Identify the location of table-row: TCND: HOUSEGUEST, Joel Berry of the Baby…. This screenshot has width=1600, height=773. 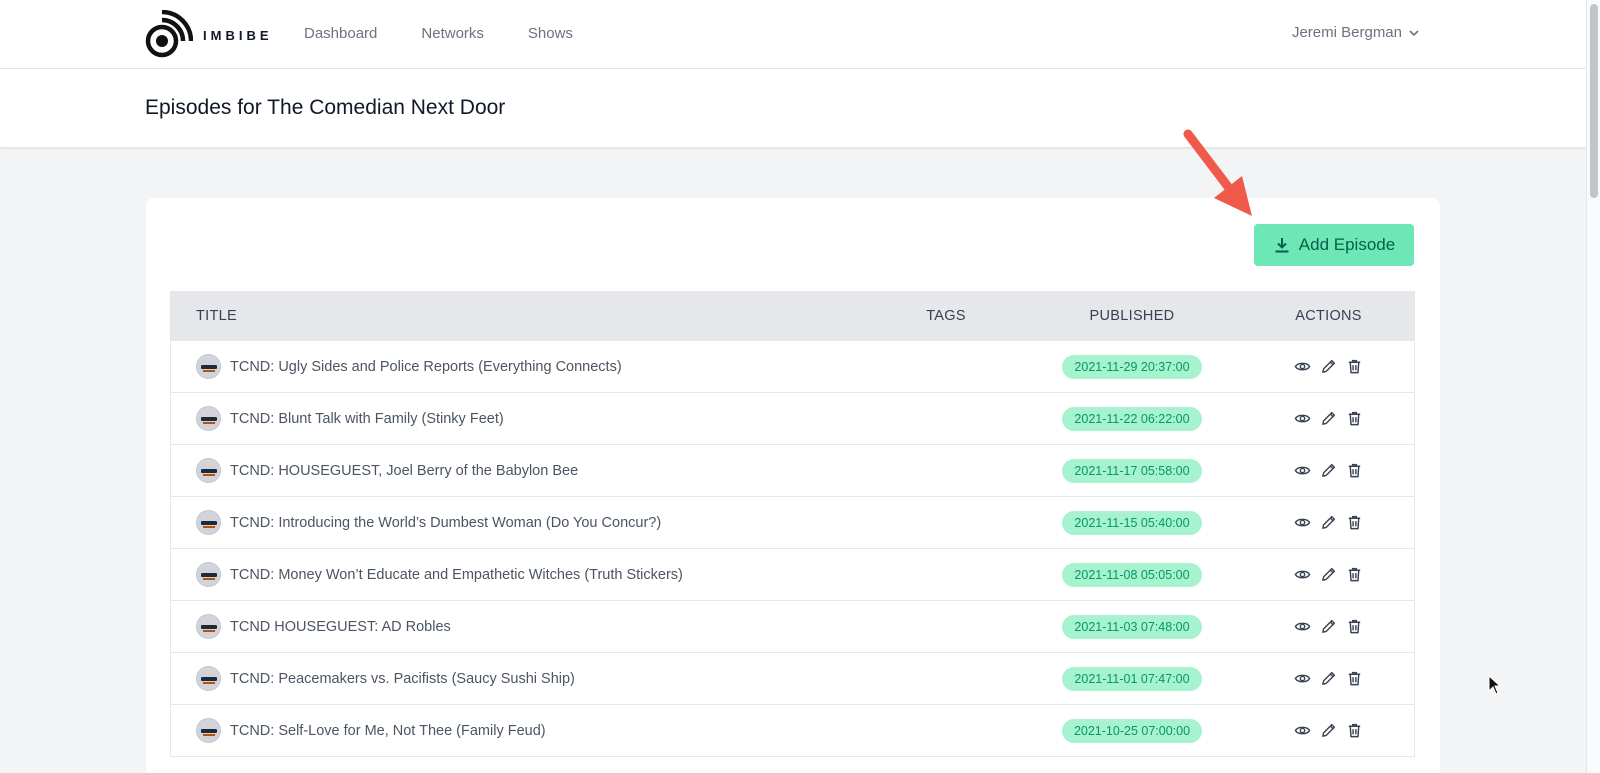
(792, 470).